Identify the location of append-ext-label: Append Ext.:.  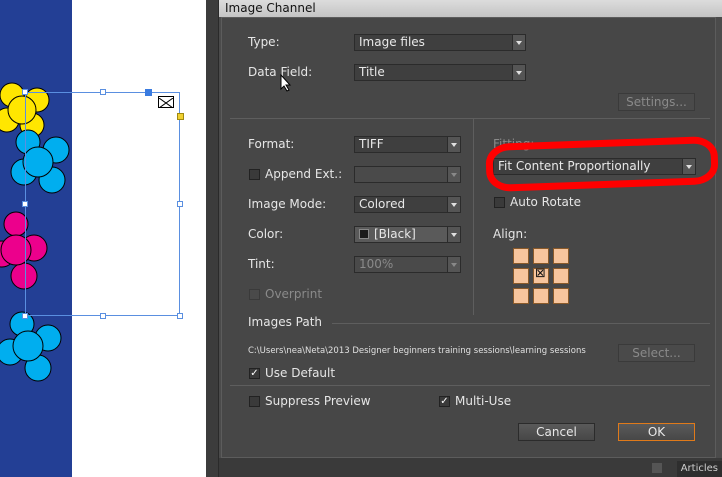
(304, 174).